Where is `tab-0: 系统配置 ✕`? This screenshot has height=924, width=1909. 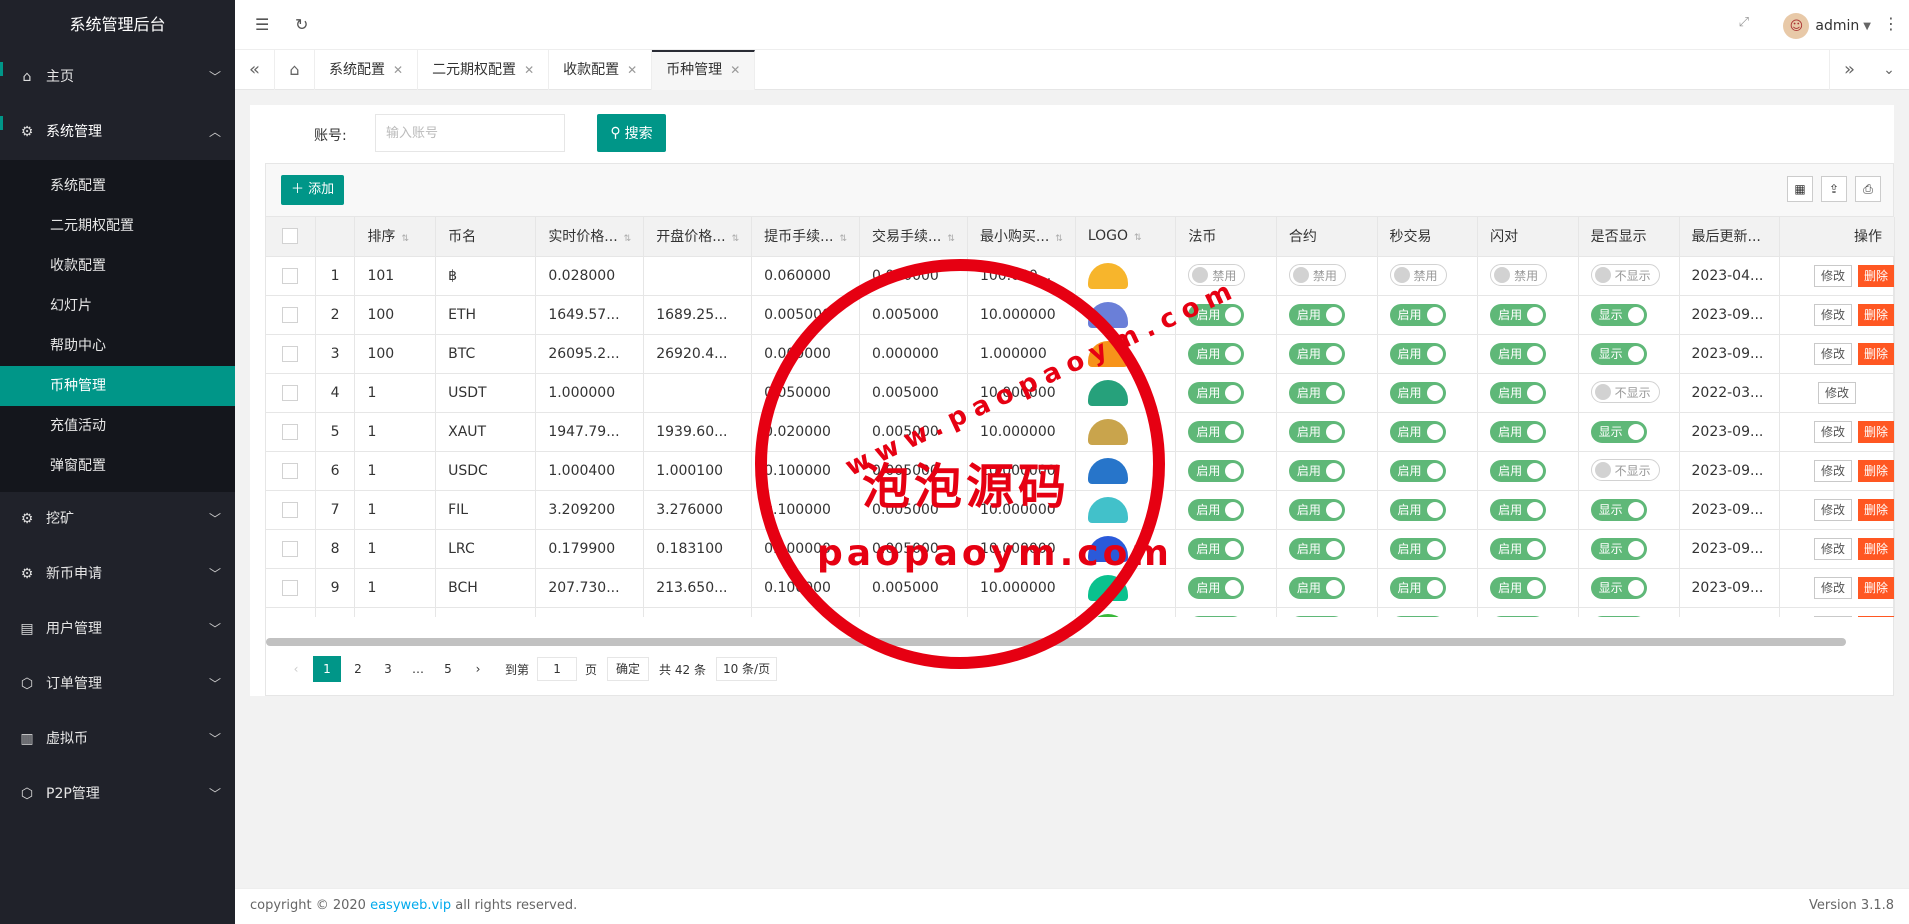 tab-0: 系统配置 ✕ is located at coordinates (367, 70).